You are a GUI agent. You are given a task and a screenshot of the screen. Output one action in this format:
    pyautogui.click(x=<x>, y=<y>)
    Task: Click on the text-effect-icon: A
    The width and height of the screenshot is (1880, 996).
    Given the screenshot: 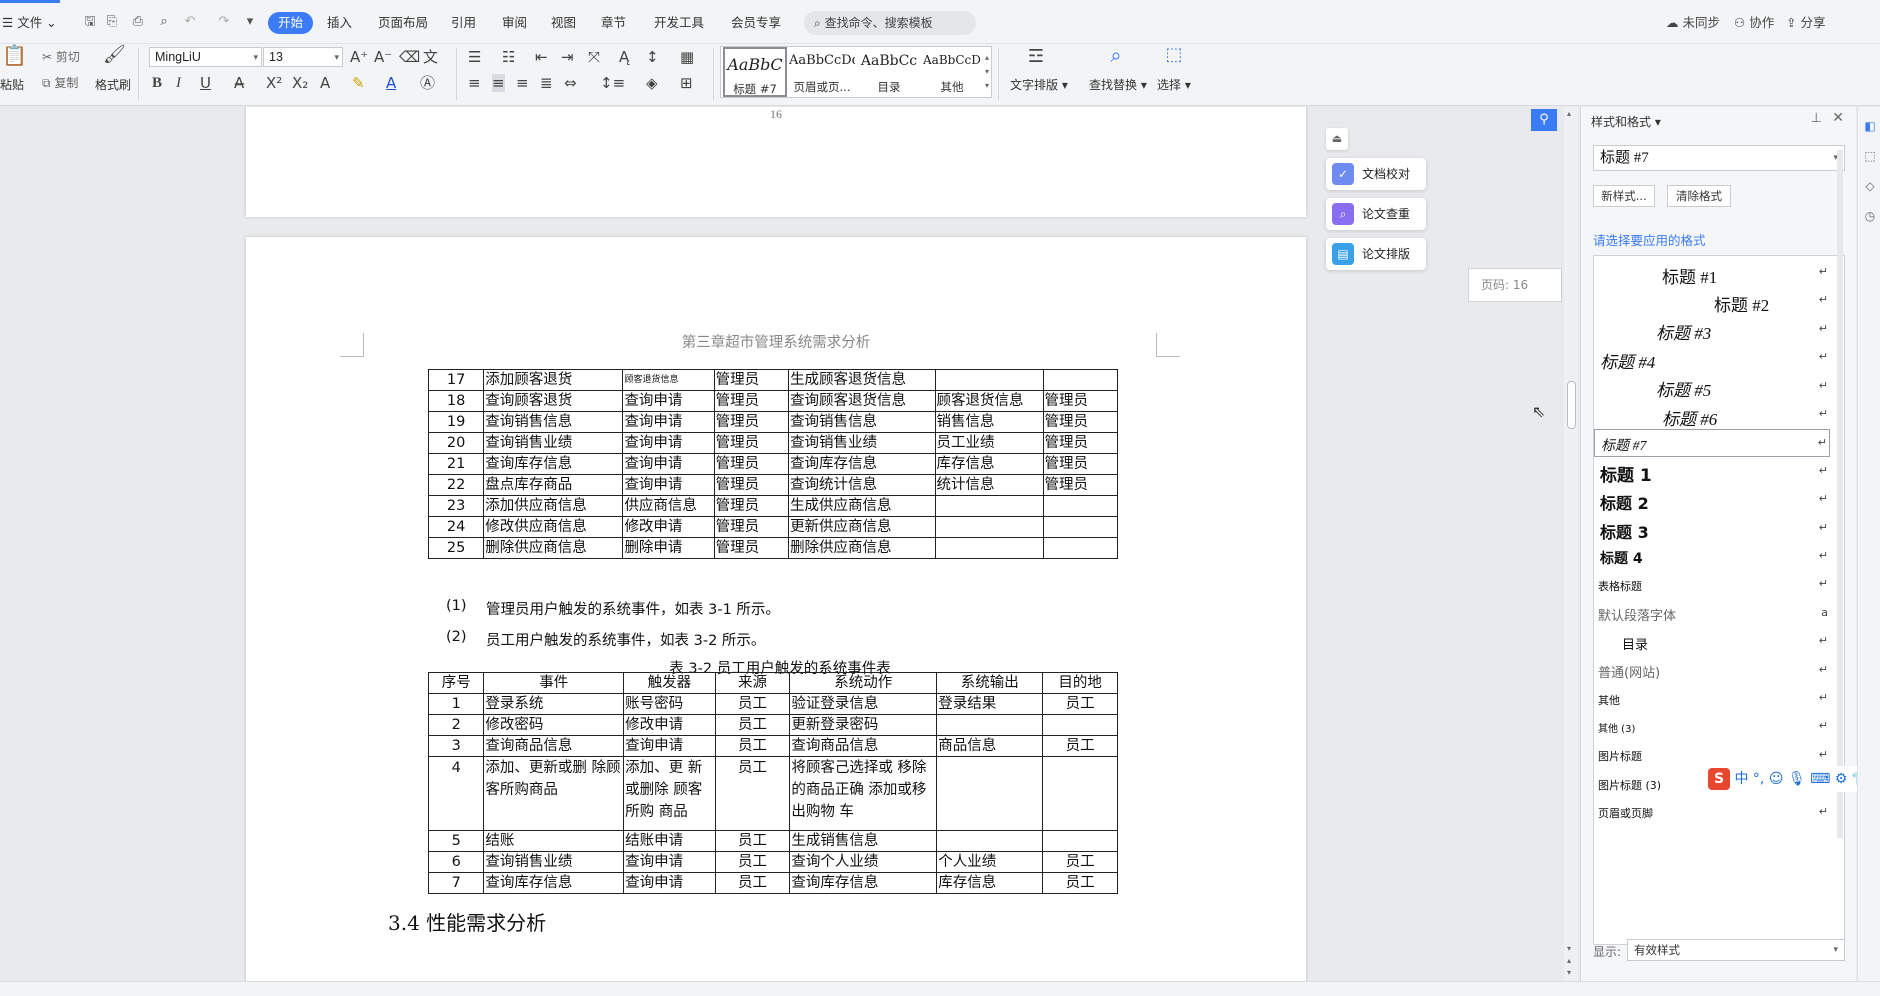 What is the action you would take?
    pyautogui.click(x=325, y=83)
    